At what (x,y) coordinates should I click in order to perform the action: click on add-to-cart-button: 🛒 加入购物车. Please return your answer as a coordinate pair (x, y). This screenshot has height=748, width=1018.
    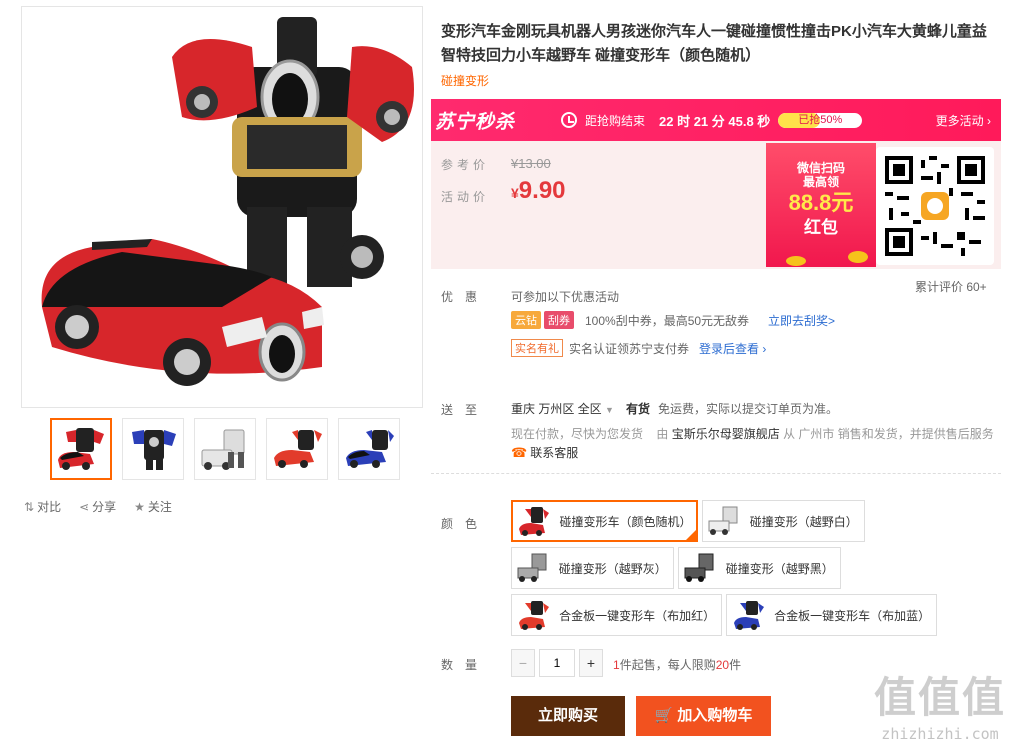
    Looking at the image, I should click on (703, 716).